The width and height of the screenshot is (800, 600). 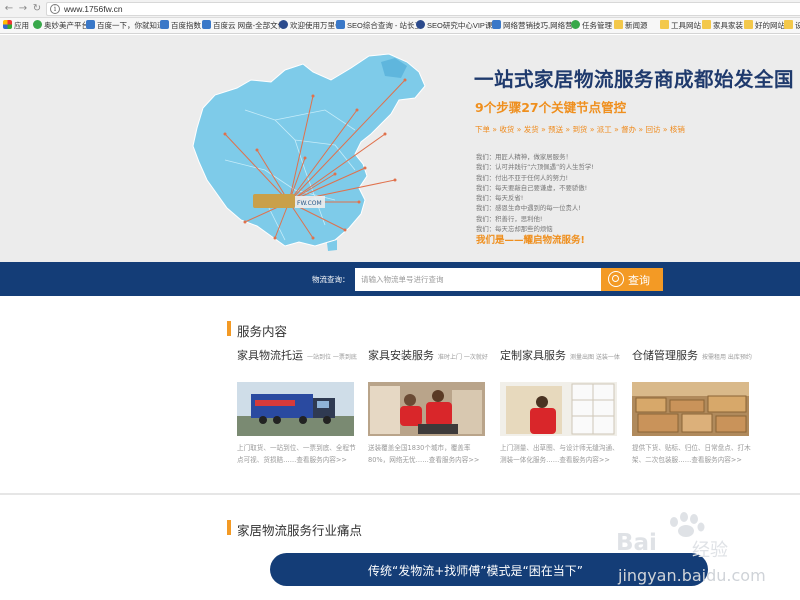 I want to click on info-icon: i, so click(x=55, y=9).